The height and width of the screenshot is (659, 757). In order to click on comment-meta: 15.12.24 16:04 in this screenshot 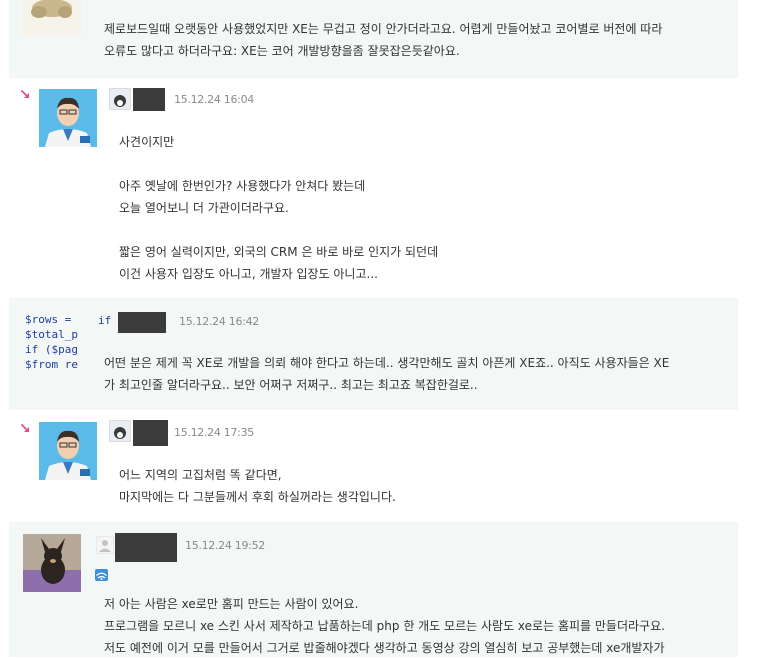, I will do `click(229, 100)`.